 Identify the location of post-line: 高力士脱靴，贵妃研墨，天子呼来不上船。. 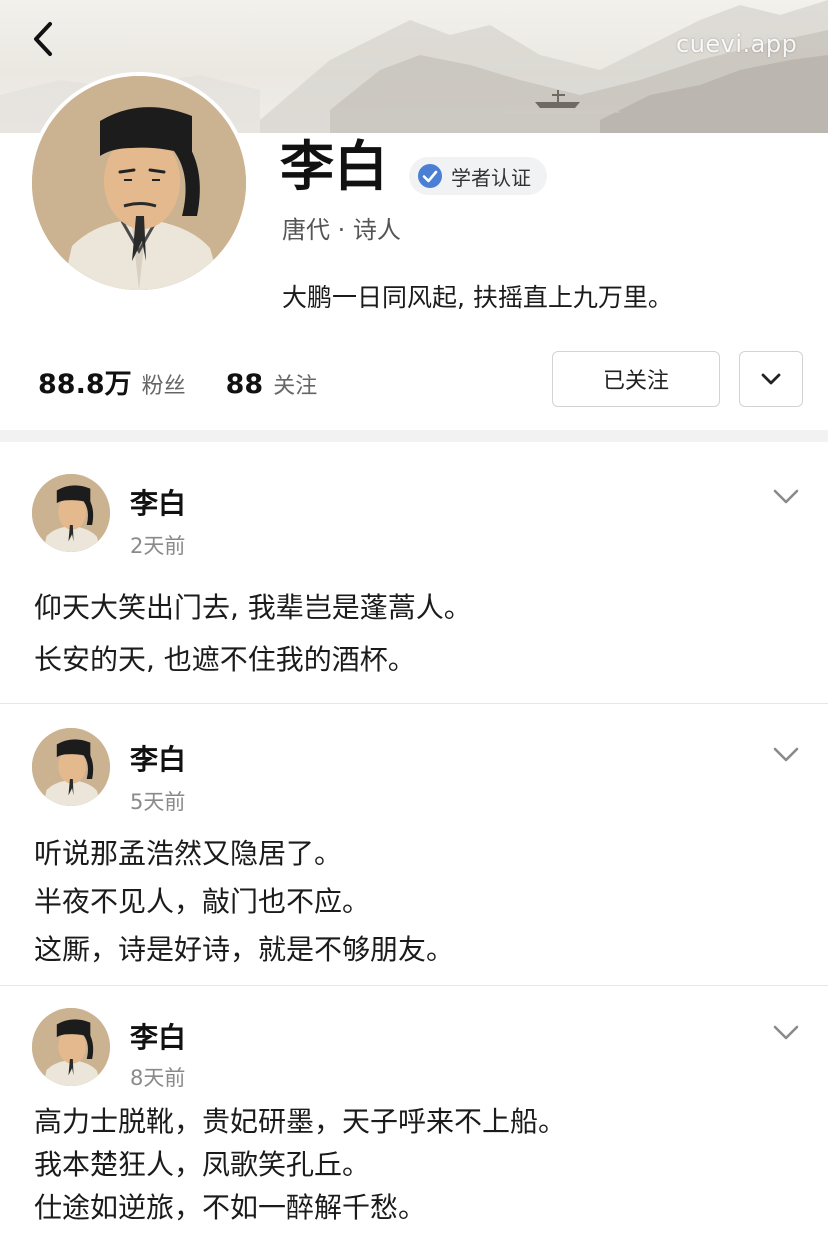
(300, 1121).